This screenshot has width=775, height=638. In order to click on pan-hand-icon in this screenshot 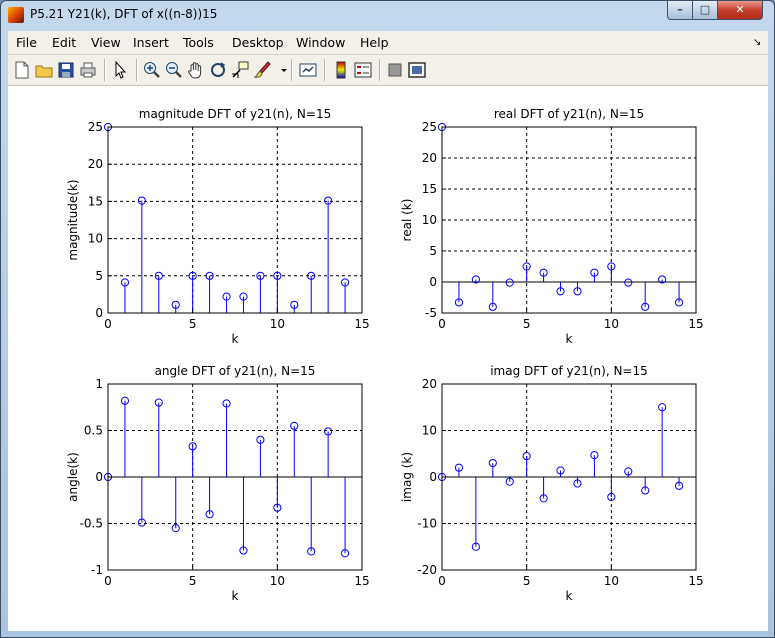, I will do `click(196, 70)`.